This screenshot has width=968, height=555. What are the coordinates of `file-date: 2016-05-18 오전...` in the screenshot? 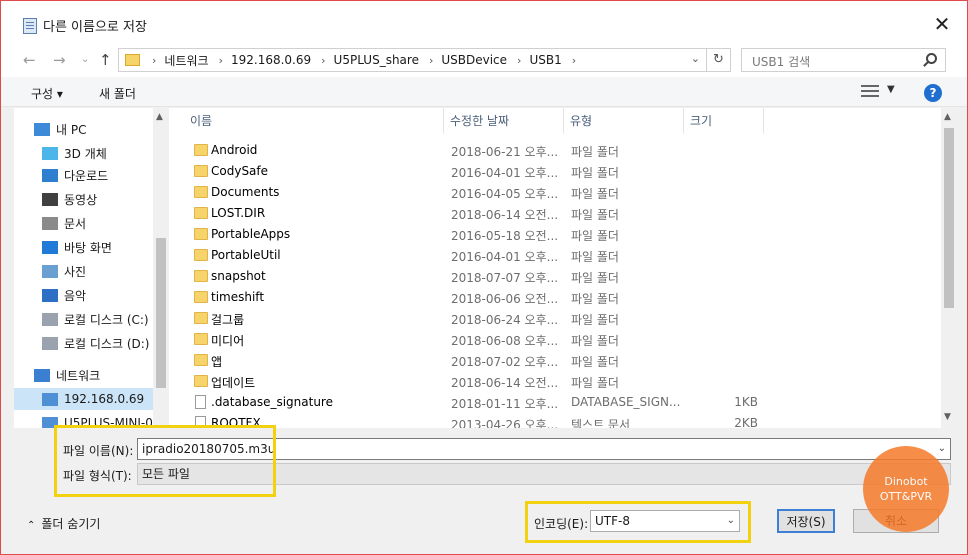 It's located at (505, 236).